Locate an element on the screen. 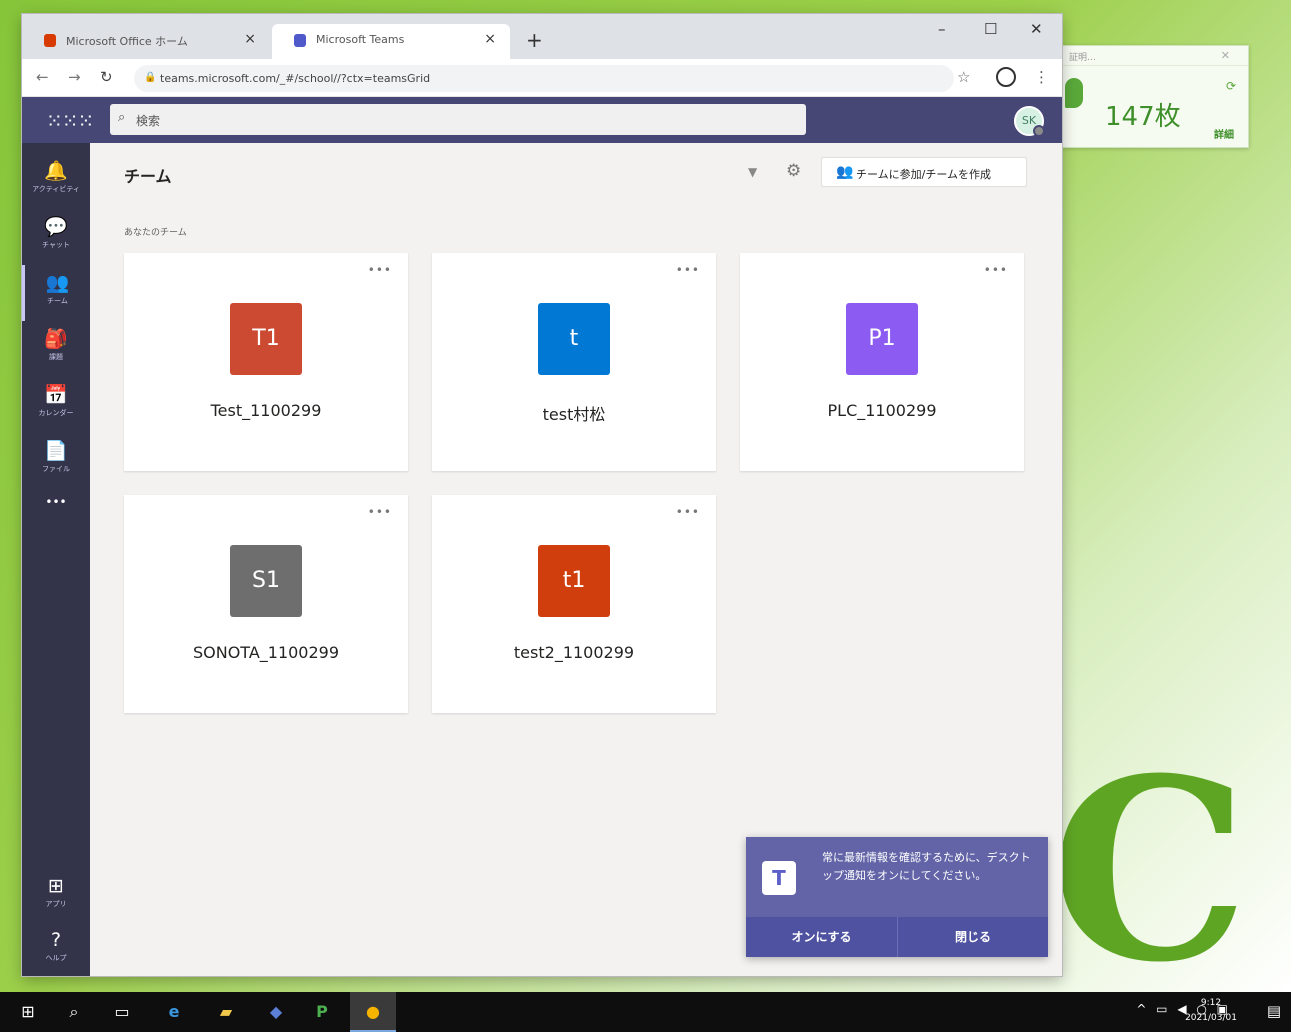  teams-icon: 👥 is located at coordinates (57, 283).